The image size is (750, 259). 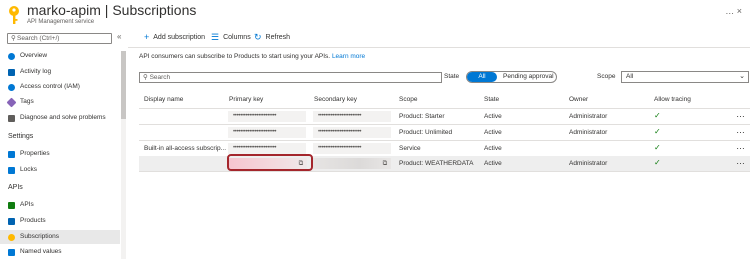 What do you see at coordinates (482, 77) in the screenshot?
I see `state-all-option: All` at bounding box center [482, 77].